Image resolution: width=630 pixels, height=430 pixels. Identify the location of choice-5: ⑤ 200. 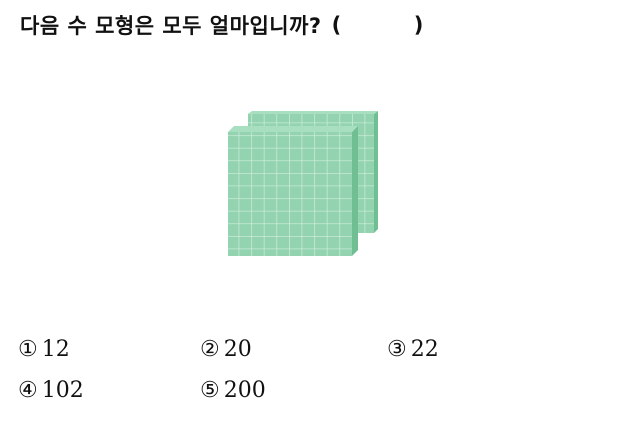
(233, 390).